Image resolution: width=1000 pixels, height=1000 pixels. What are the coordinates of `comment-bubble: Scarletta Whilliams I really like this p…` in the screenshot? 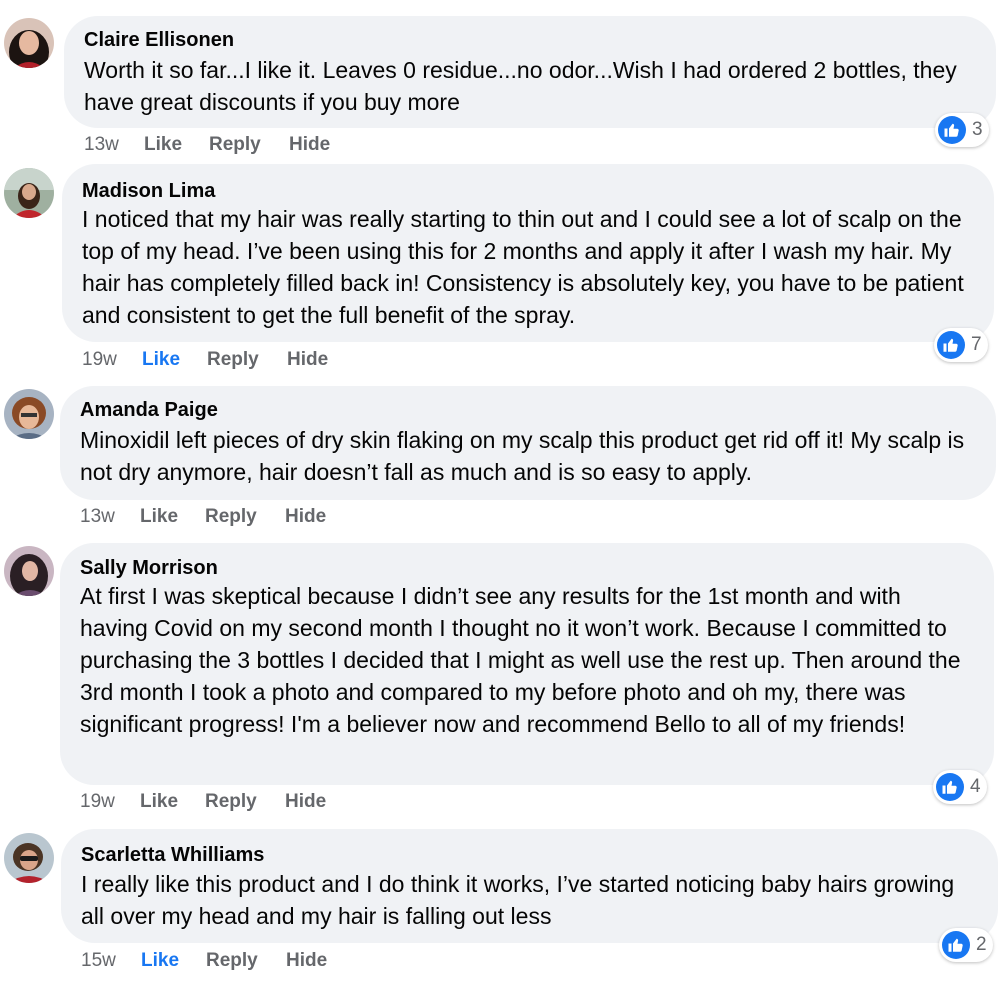 It's located at (529, 886).